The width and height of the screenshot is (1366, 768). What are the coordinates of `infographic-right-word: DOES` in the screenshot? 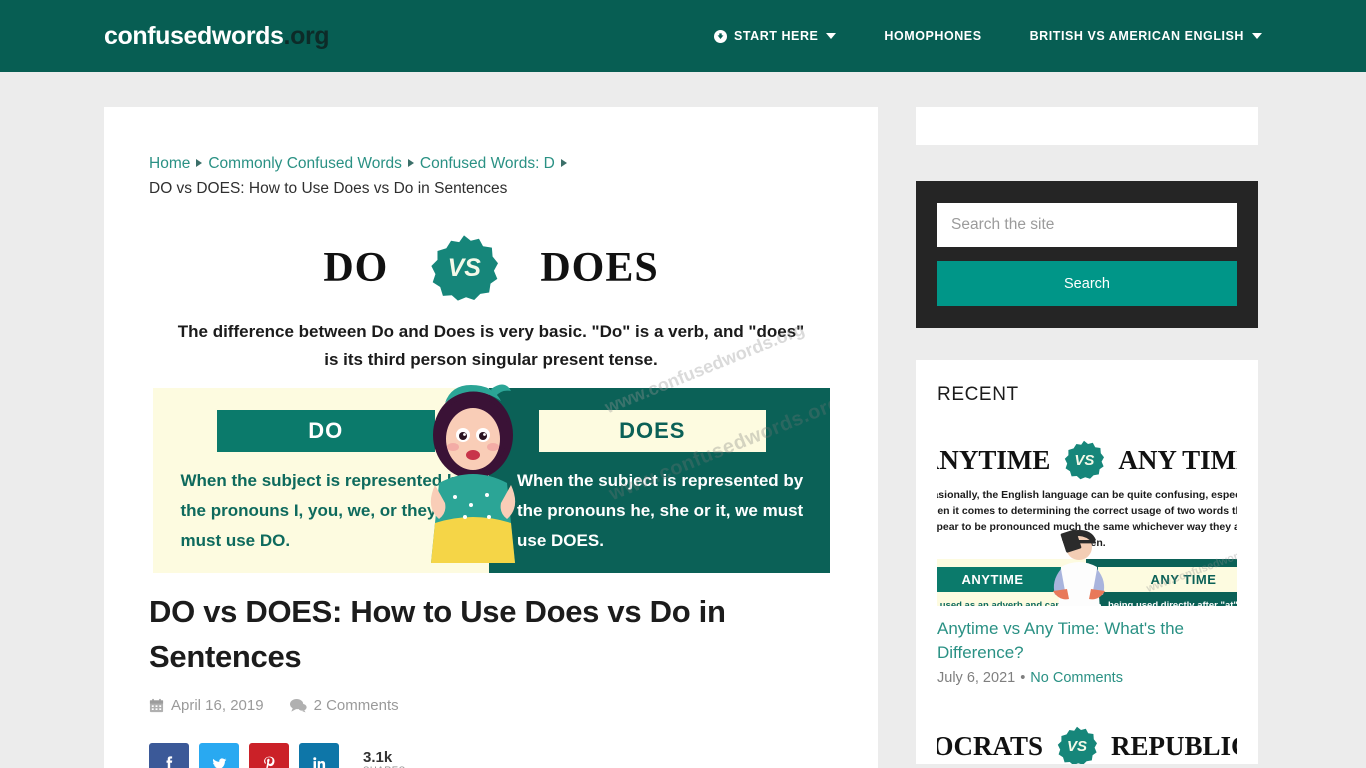 It's located at (599, 268).